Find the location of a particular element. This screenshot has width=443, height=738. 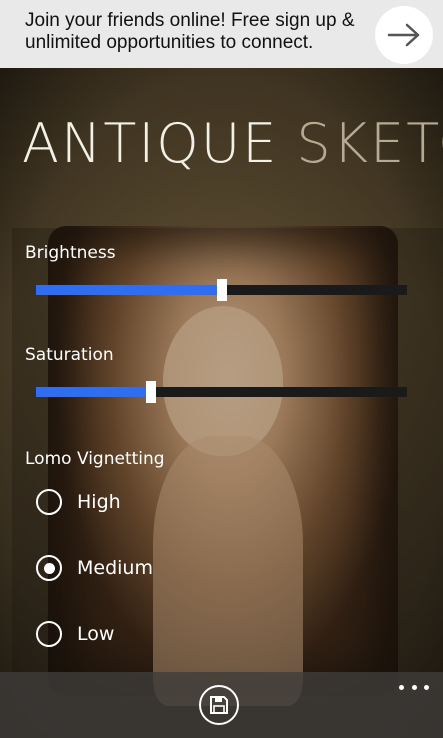

radio-high: High is located at coordinates (78, 502).